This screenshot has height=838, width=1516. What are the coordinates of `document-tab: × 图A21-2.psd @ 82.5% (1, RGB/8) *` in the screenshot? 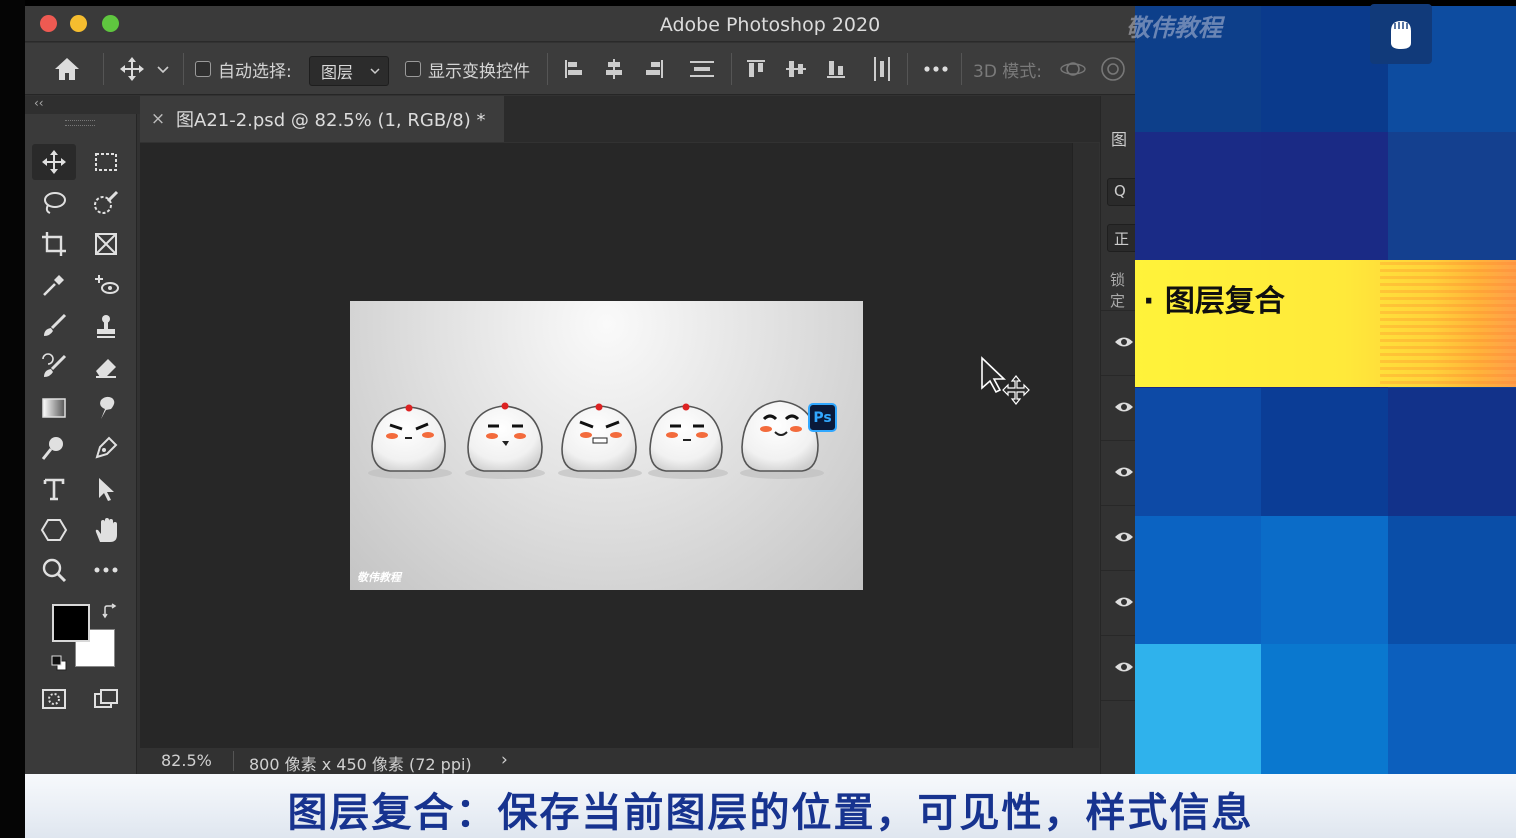 It's located at (322, 119).